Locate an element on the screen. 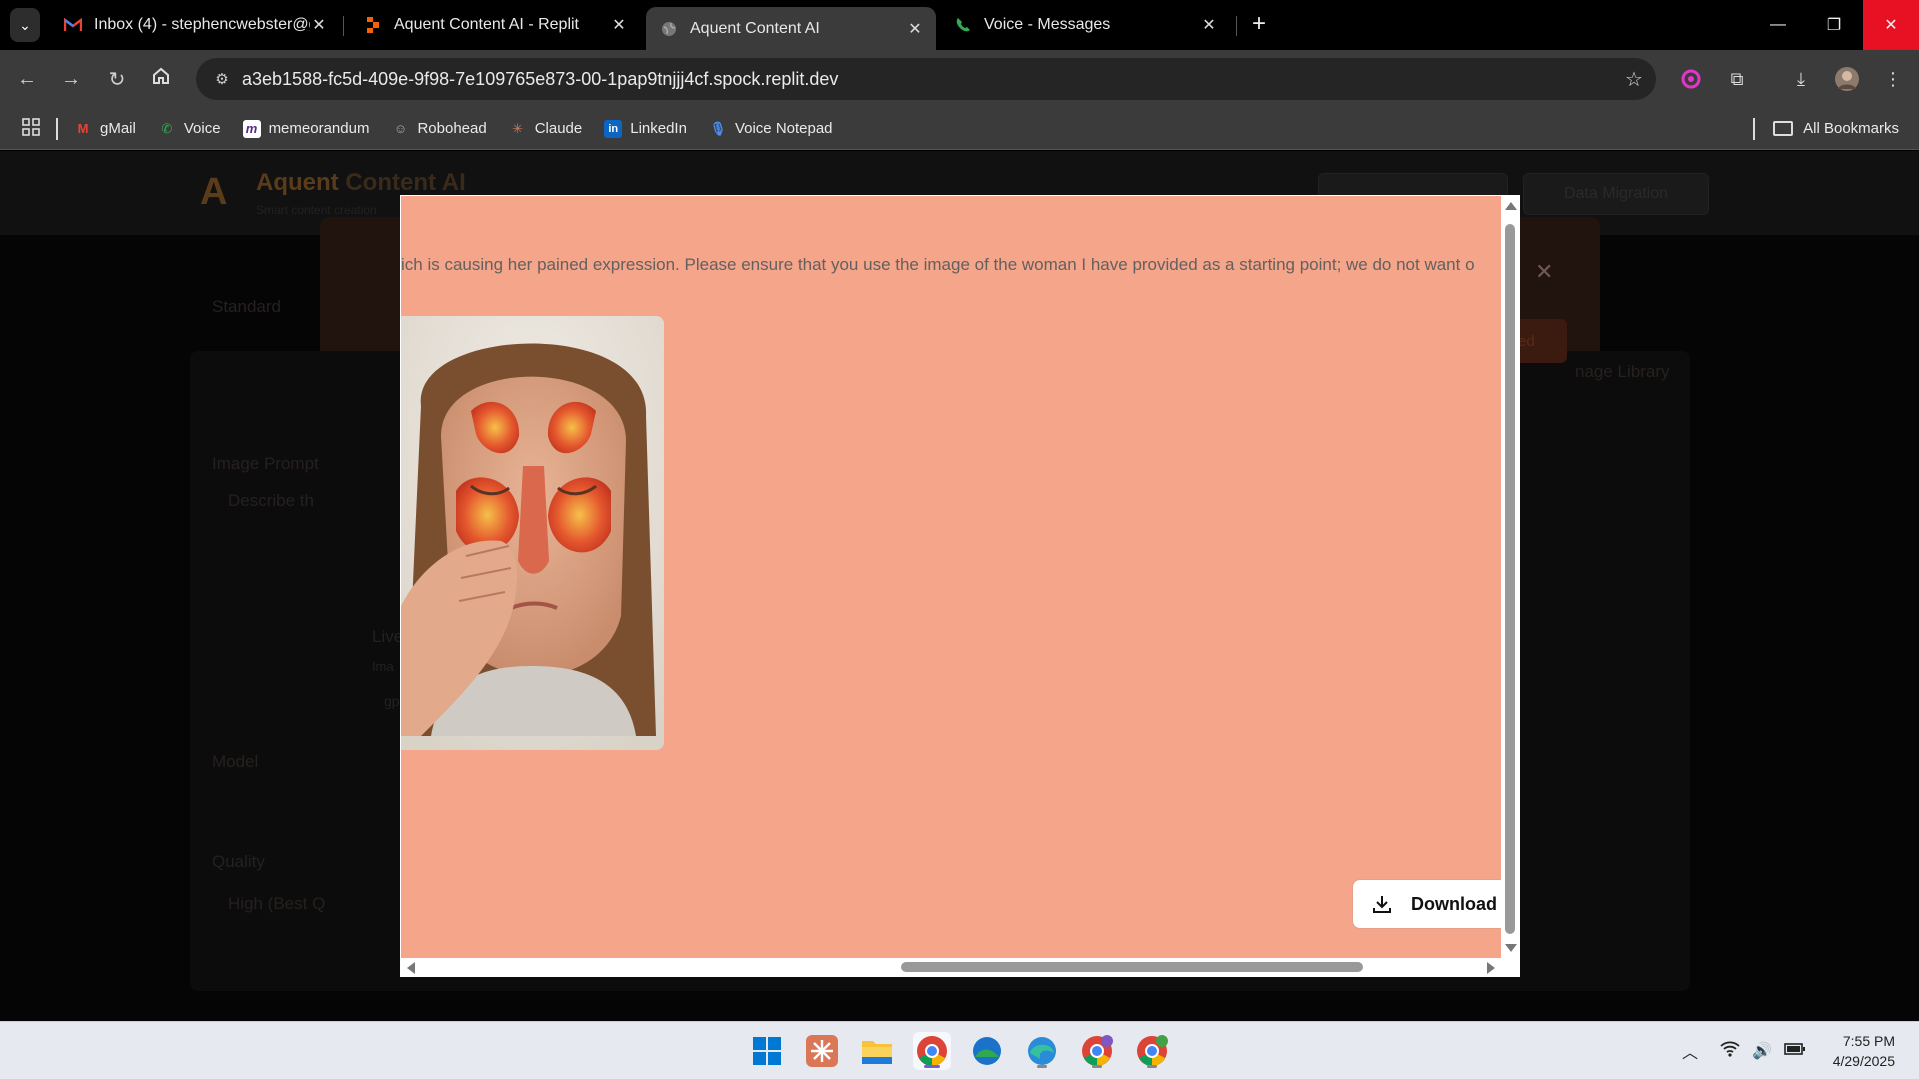 The image size is (1919, 1079). scroll-up-icon is located at coordinates (1511, 206).